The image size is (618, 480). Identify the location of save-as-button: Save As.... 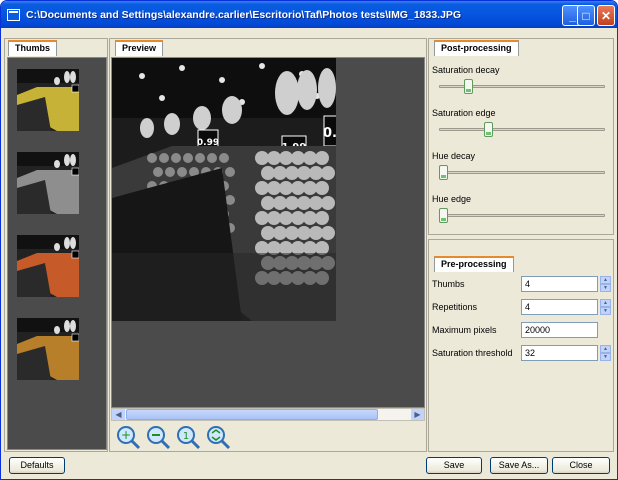
(519, 465).